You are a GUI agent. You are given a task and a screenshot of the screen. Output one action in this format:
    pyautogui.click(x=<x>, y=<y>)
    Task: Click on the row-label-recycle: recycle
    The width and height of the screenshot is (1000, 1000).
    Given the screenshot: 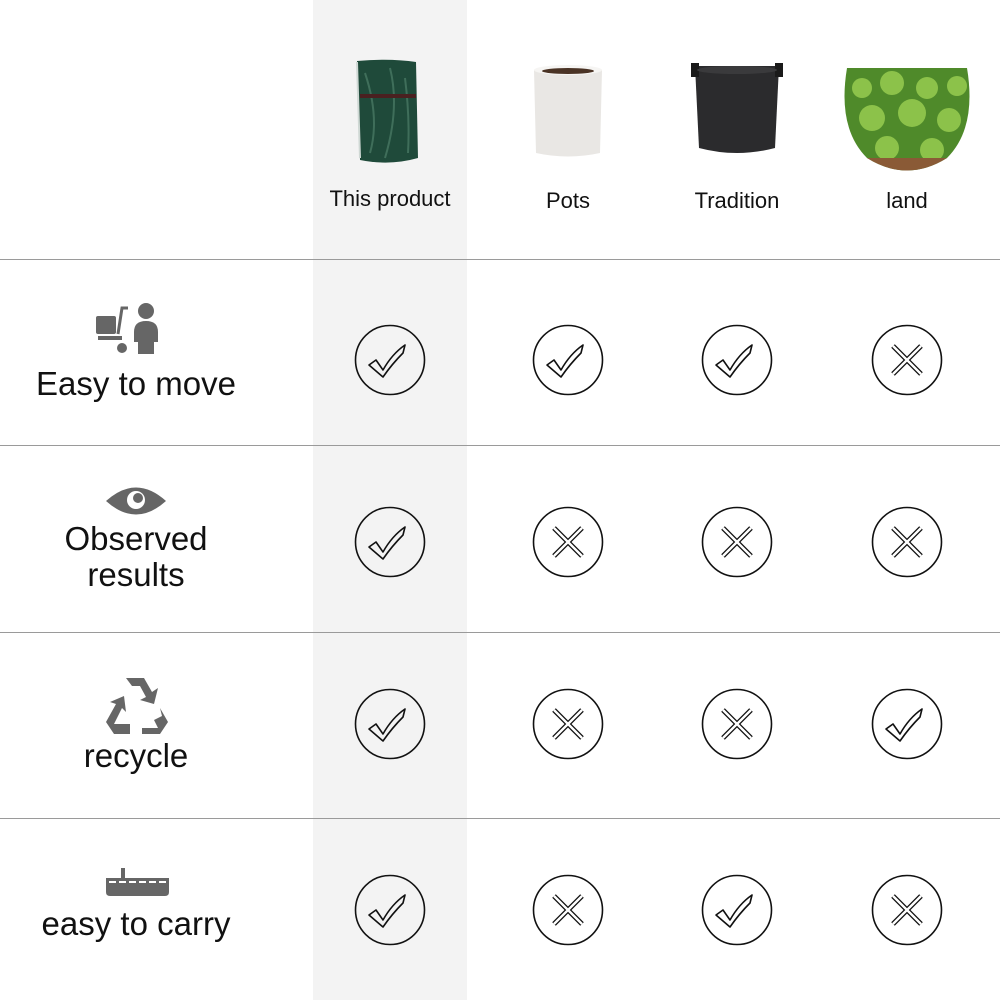 What is the action you would take?
    pyautogui.click(x=136, y=755)
    